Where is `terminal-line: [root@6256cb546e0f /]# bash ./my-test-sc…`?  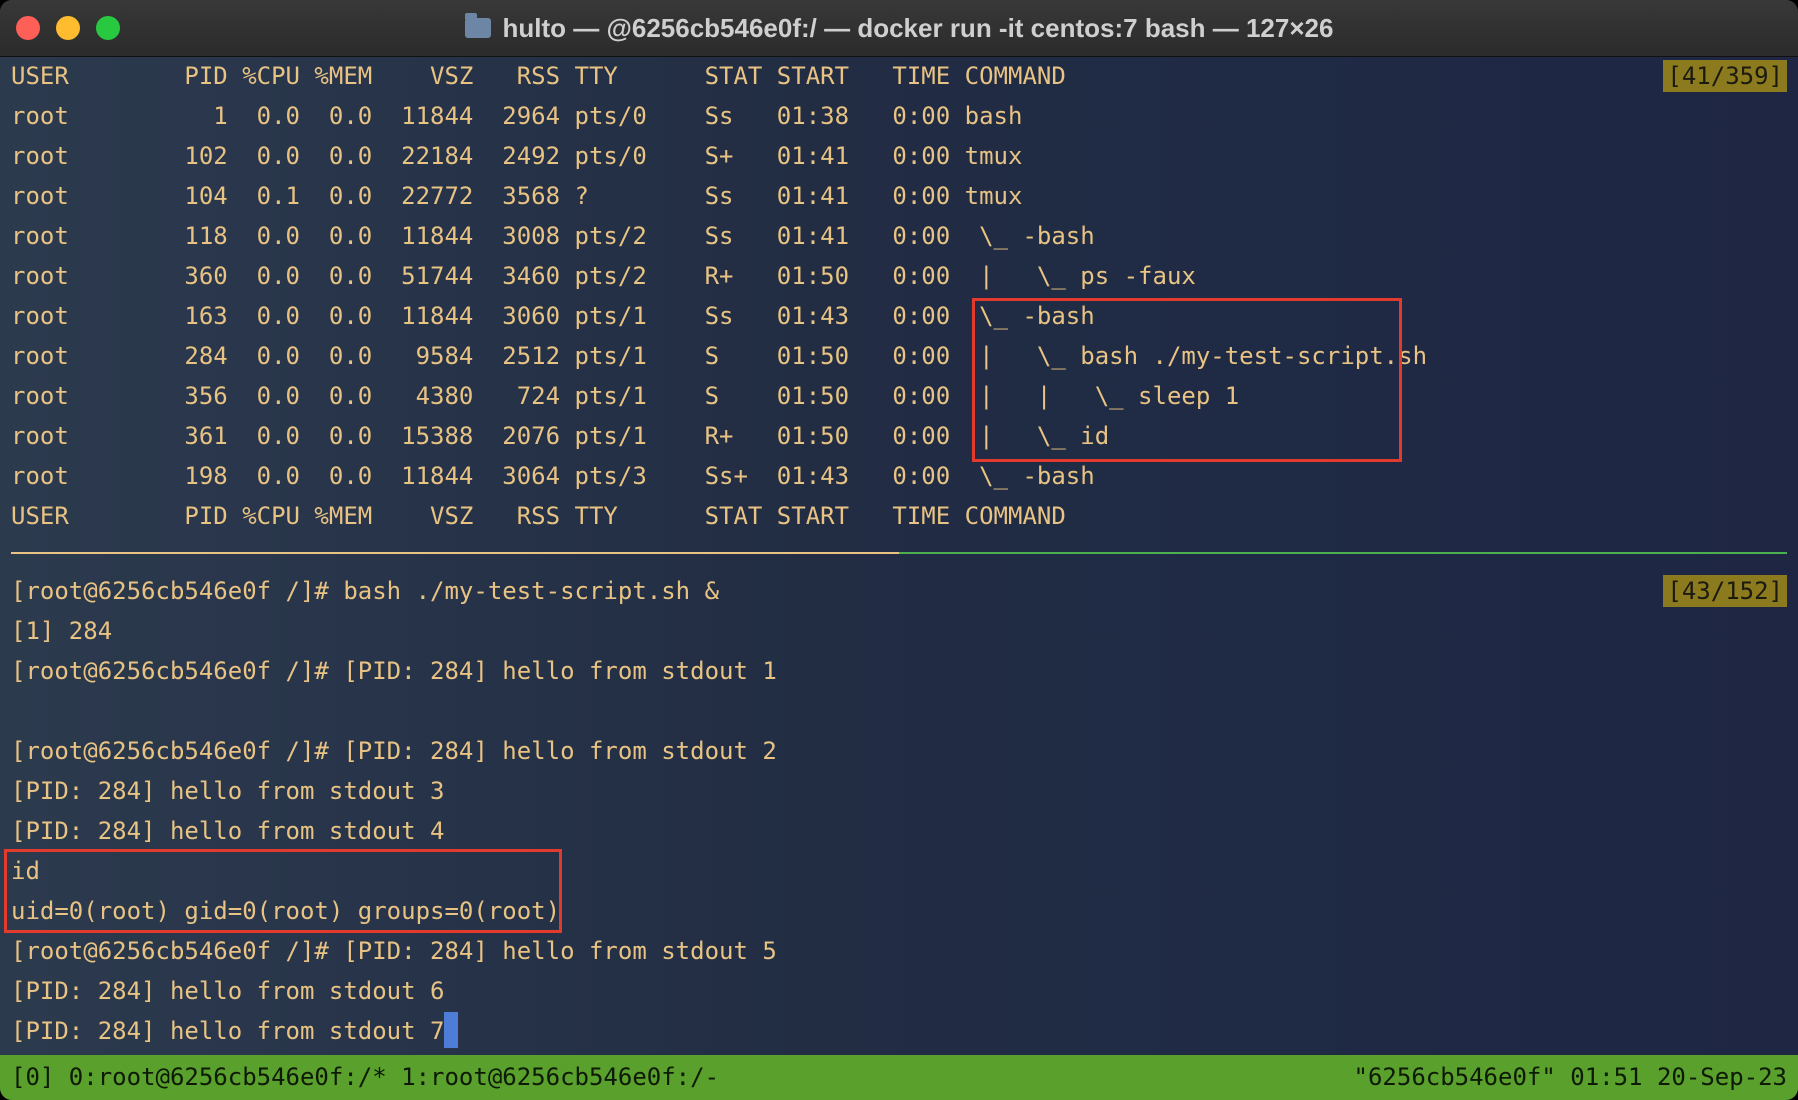 terminal-line: [root@6256cb546e0f /]# bash ./my-test-sc… is located at coordinates (365, 591).